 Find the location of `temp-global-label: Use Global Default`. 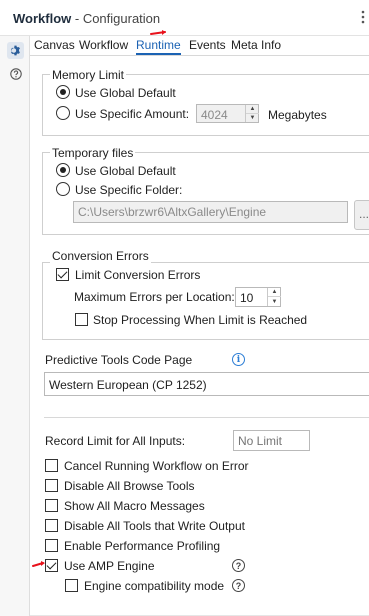

temp-global-label: Use Global Default is located at coordinates (125, 171).